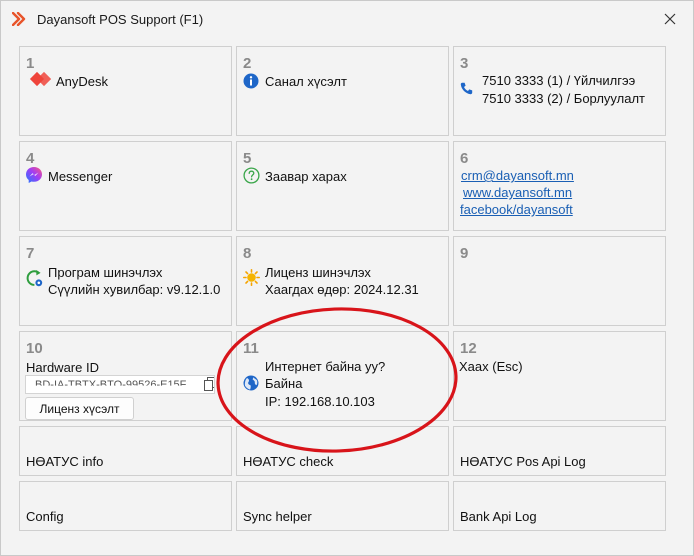  I want to click on tile-number: 6, so click(464, 158).